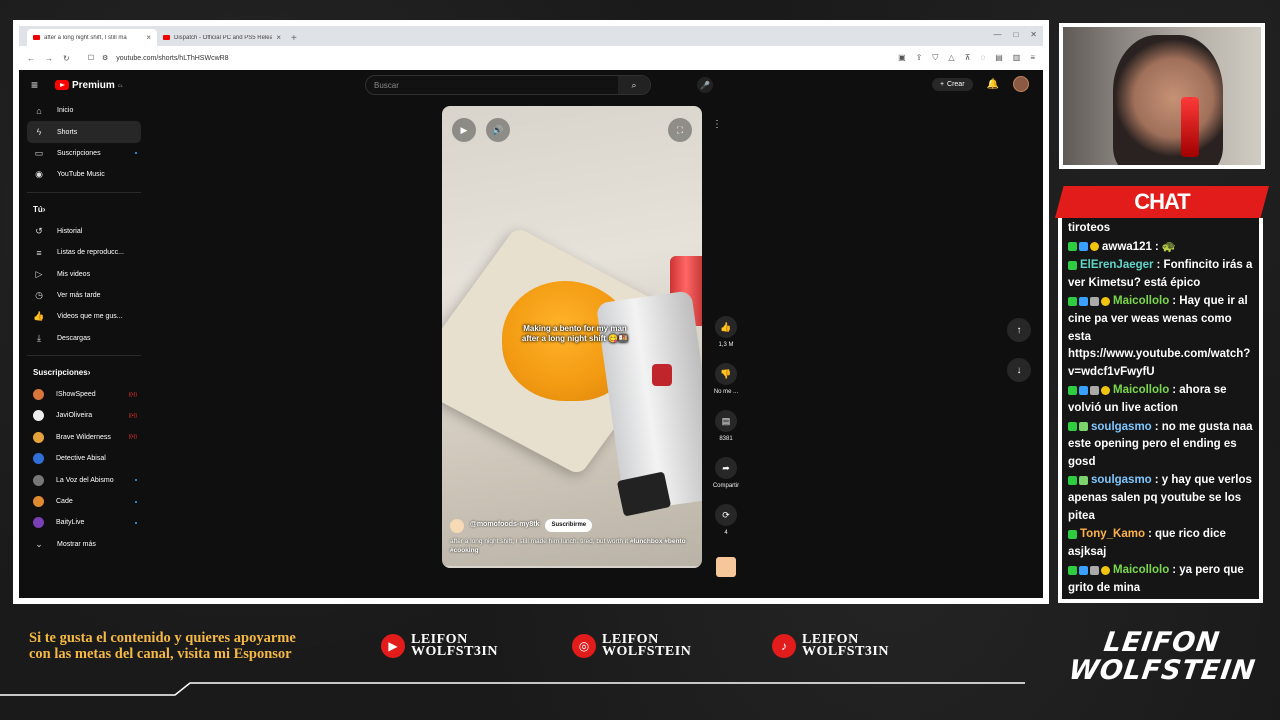  What do you see at coordinates (508, 85) in the screenshot?
I see `search-input: Buscar ⌕` at bounding box center [508, 85].